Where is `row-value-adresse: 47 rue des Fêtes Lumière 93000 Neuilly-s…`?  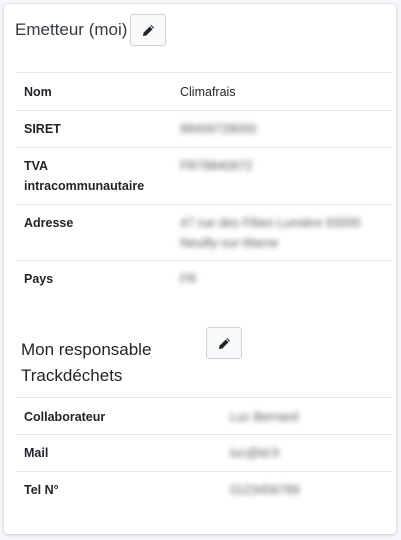 row-value-adresse: 47 rue des Fêtes Lumière 93000 Neuilly-s… is located at coordinates (270, 233).